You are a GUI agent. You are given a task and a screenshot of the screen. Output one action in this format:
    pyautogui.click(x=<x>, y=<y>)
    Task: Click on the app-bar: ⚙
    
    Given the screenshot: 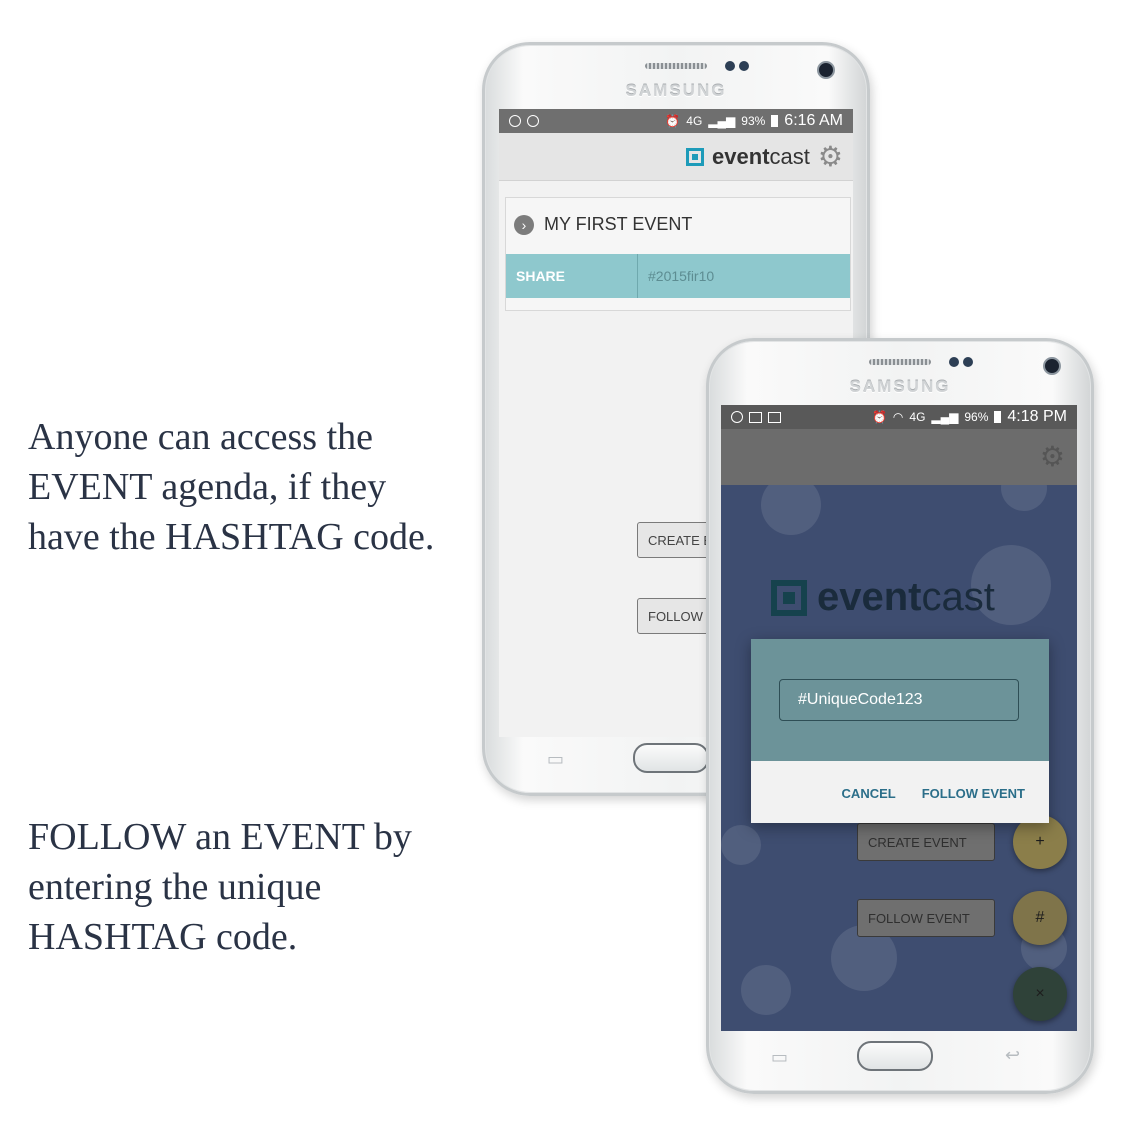 What is the action you would take?
    pyautogui.click(x=899, y=457)
    